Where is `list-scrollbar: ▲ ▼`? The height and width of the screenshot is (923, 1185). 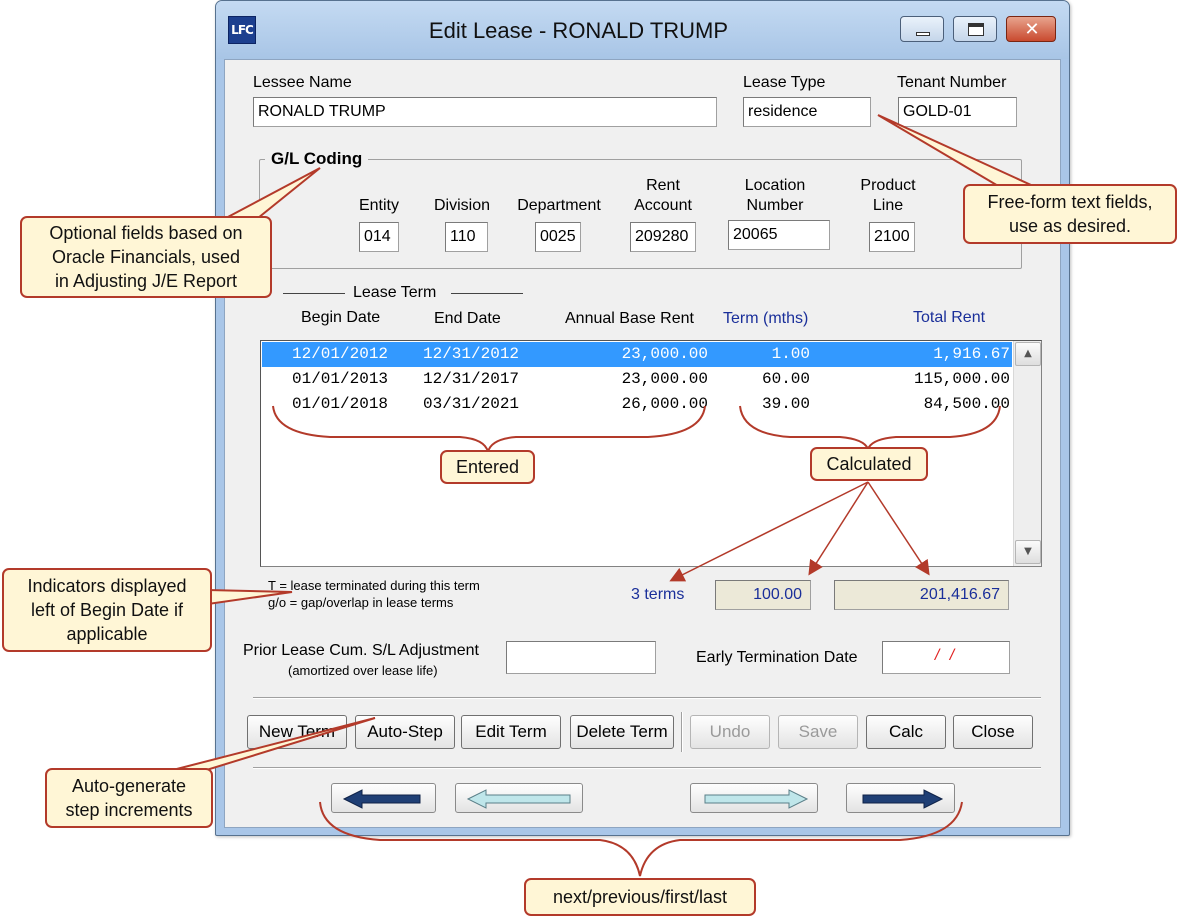
list-scrollbar: ▲ ▼ is located at coordinates (1027, 453).